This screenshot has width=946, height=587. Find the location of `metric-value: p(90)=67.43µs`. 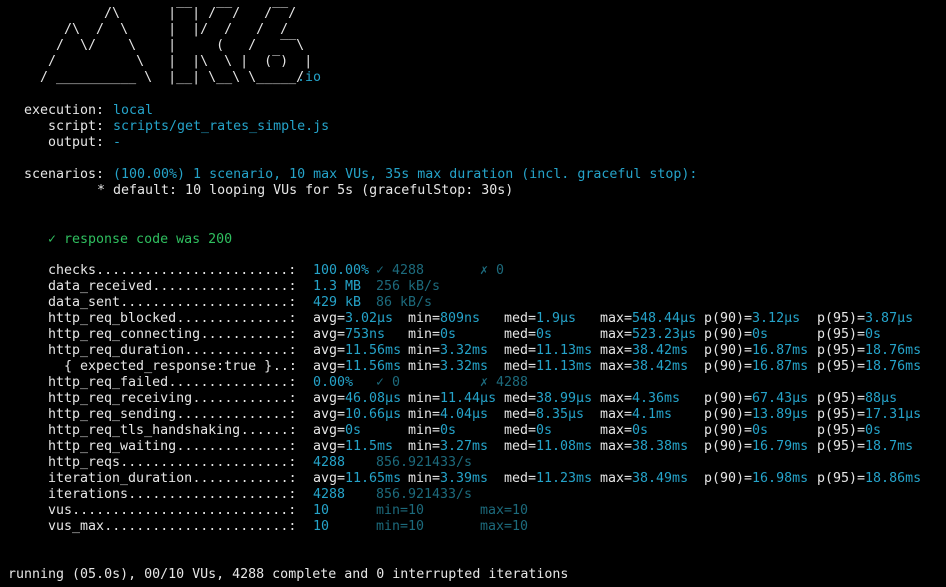

metric-value: p(90)=67.43µs is located at coordinates (756, 398).